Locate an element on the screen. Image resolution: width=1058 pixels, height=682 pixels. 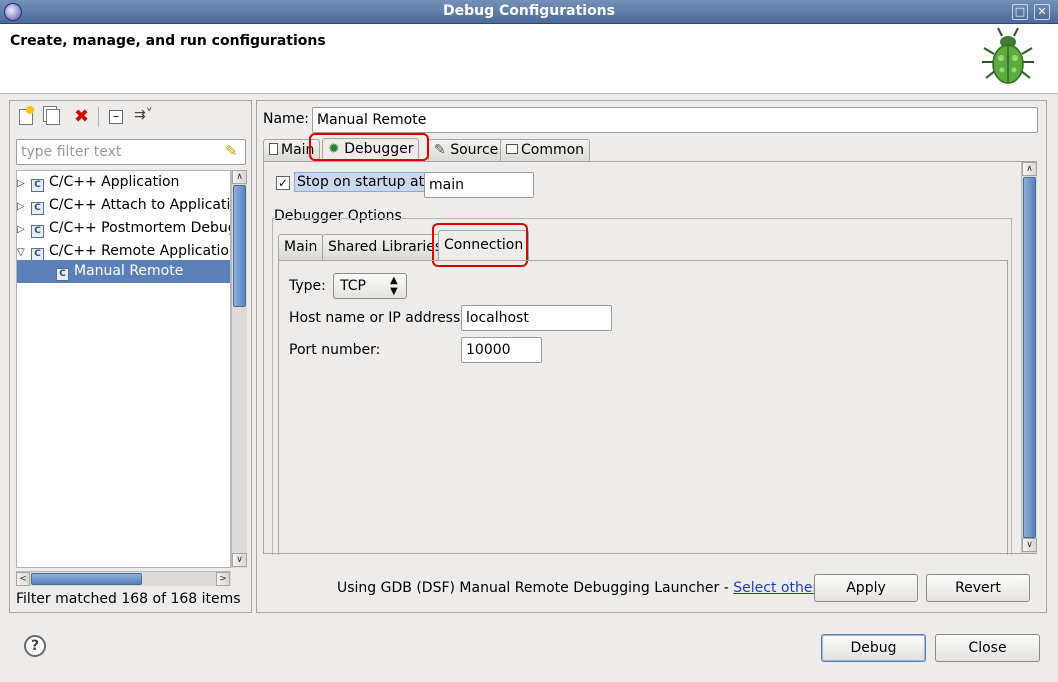
help-icon: ? is located at coordinates (35, 646).